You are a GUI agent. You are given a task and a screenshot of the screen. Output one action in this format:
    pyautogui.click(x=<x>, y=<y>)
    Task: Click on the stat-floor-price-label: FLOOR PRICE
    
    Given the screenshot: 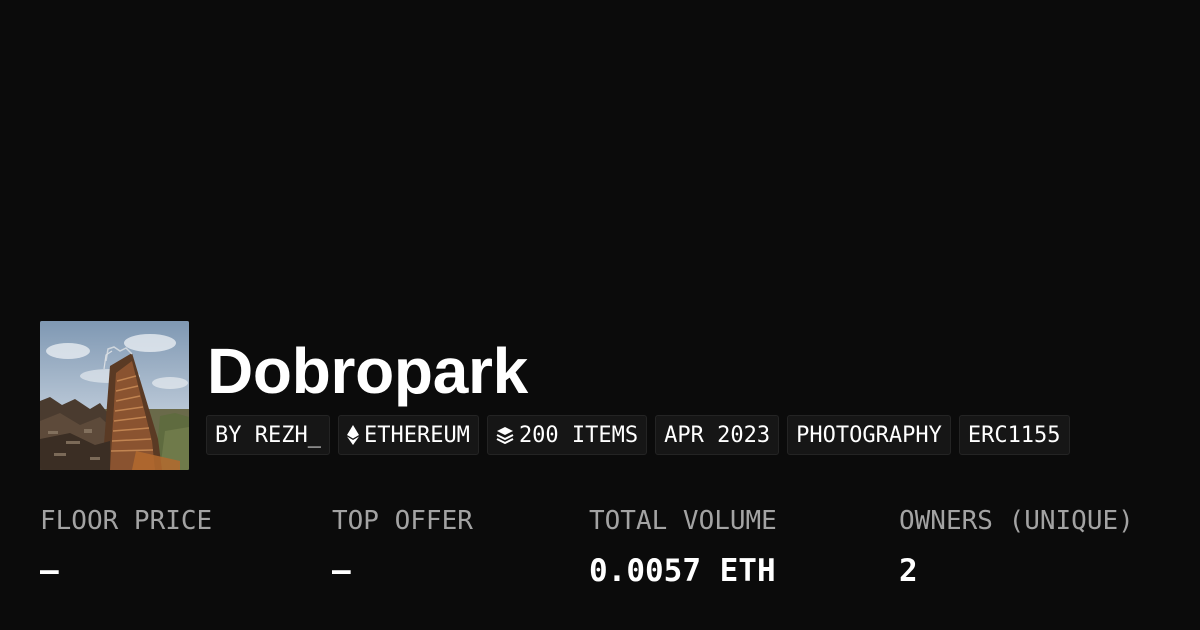 What is the action you would take?
    pyautogui.click(x=126, y=521)
    